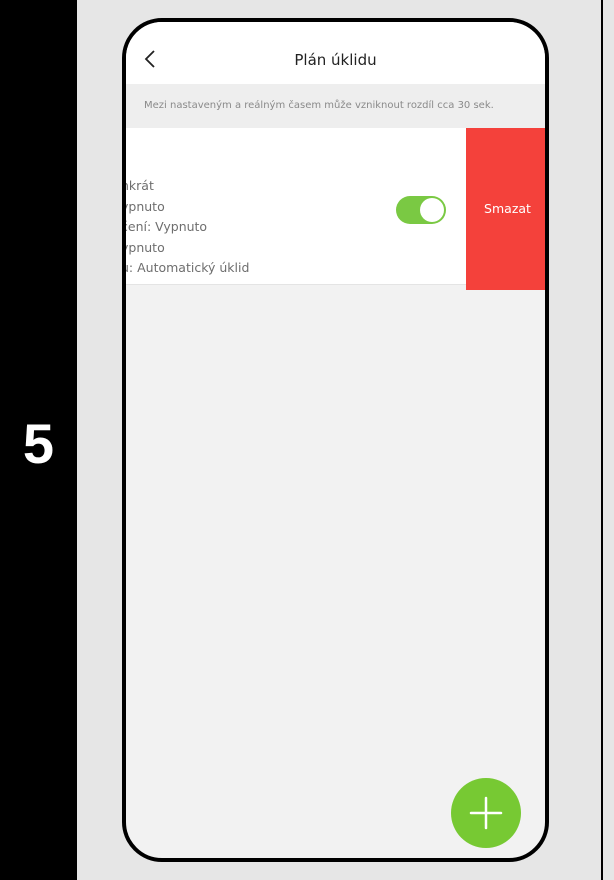  I want to click on schedule-detail-line: nkrát, so click(138, 185).